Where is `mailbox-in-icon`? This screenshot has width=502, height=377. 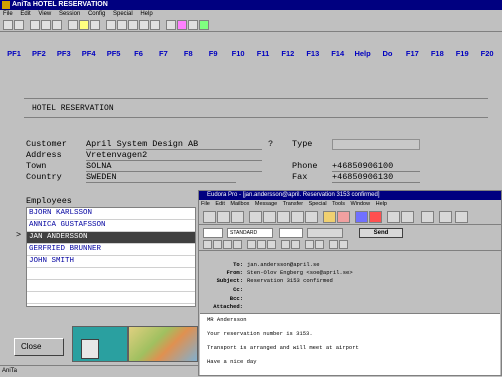 mailbox-in-icon is located at coordinates (223, 217).